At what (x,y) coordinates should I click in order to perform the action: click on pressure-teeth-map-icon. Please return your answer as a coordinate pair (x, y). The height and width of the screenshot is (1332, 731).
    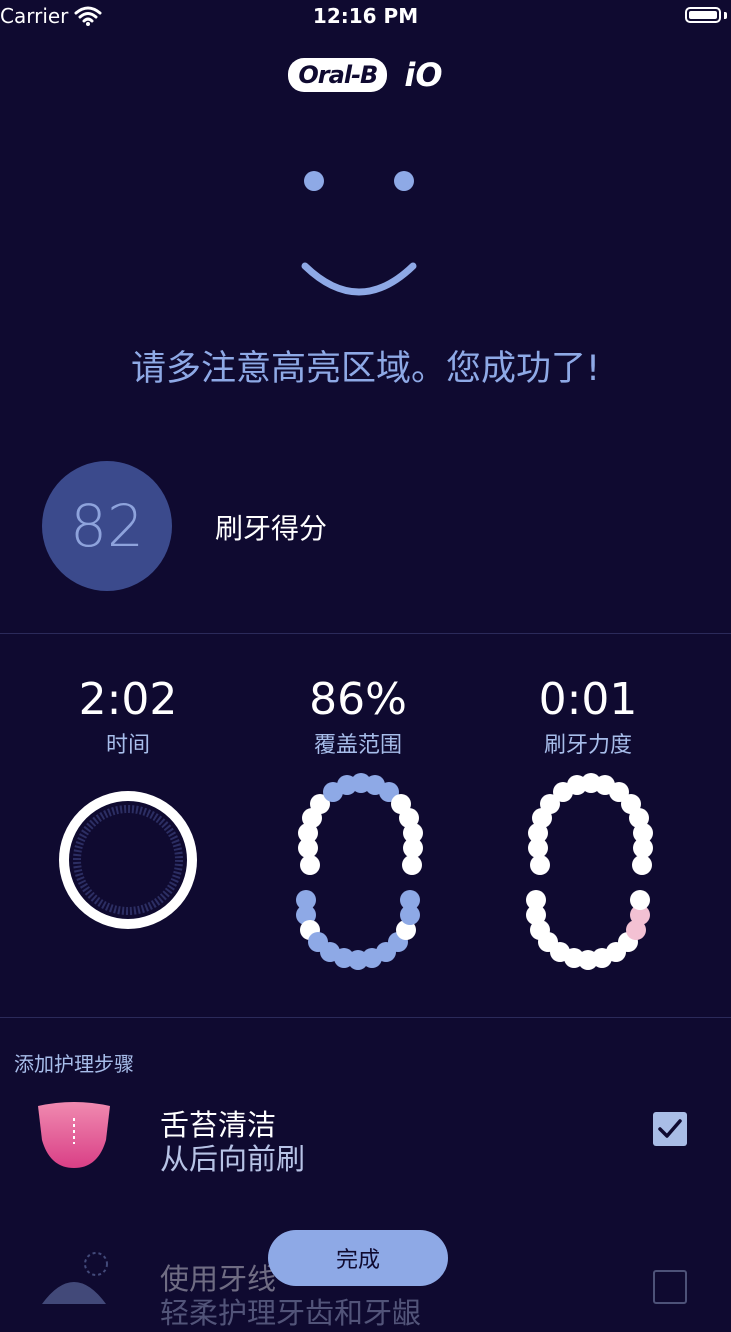
    Looking at the image, I should click on (589, 871).